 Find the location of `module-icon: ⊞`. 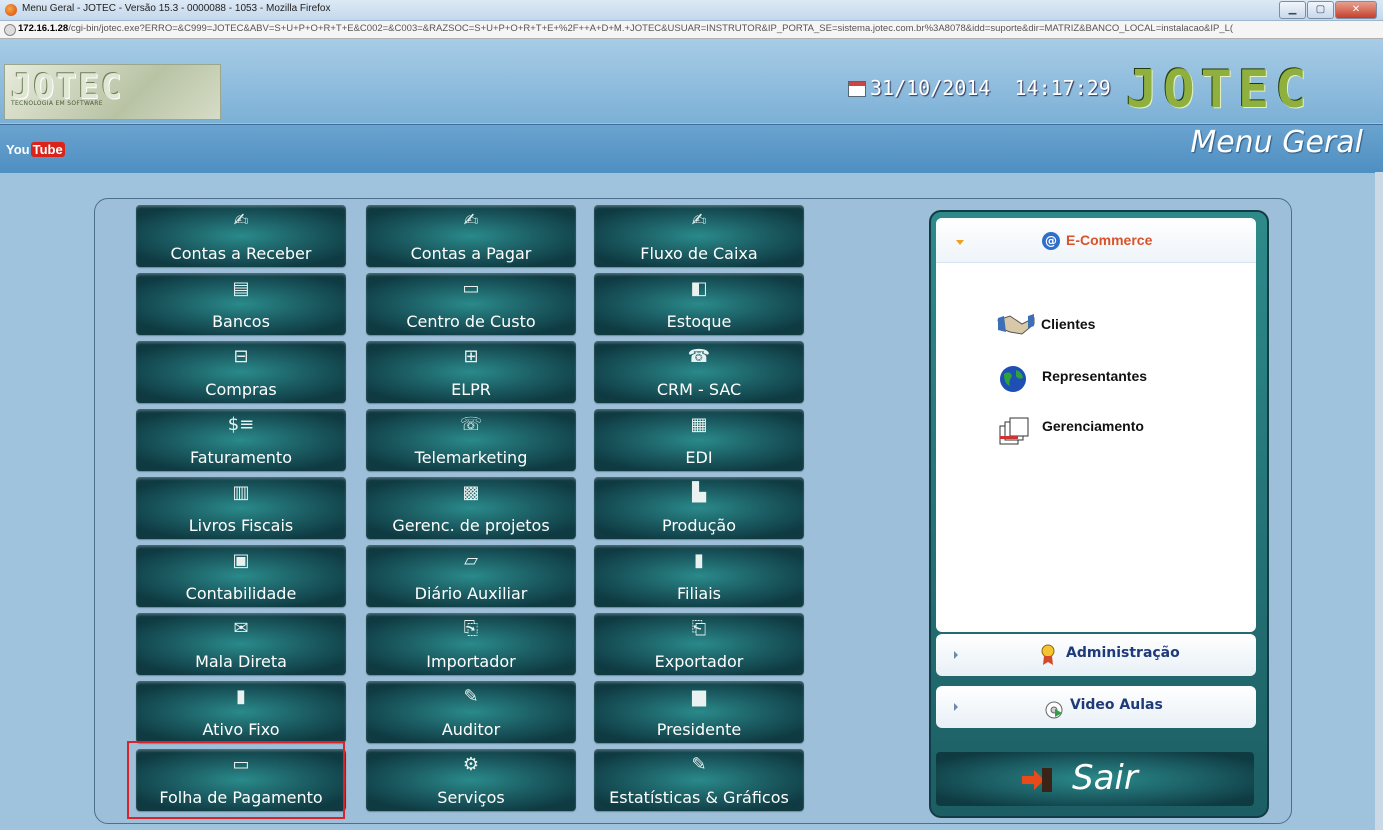

module-icon: ⊞ is located at coordinates (471, 356).